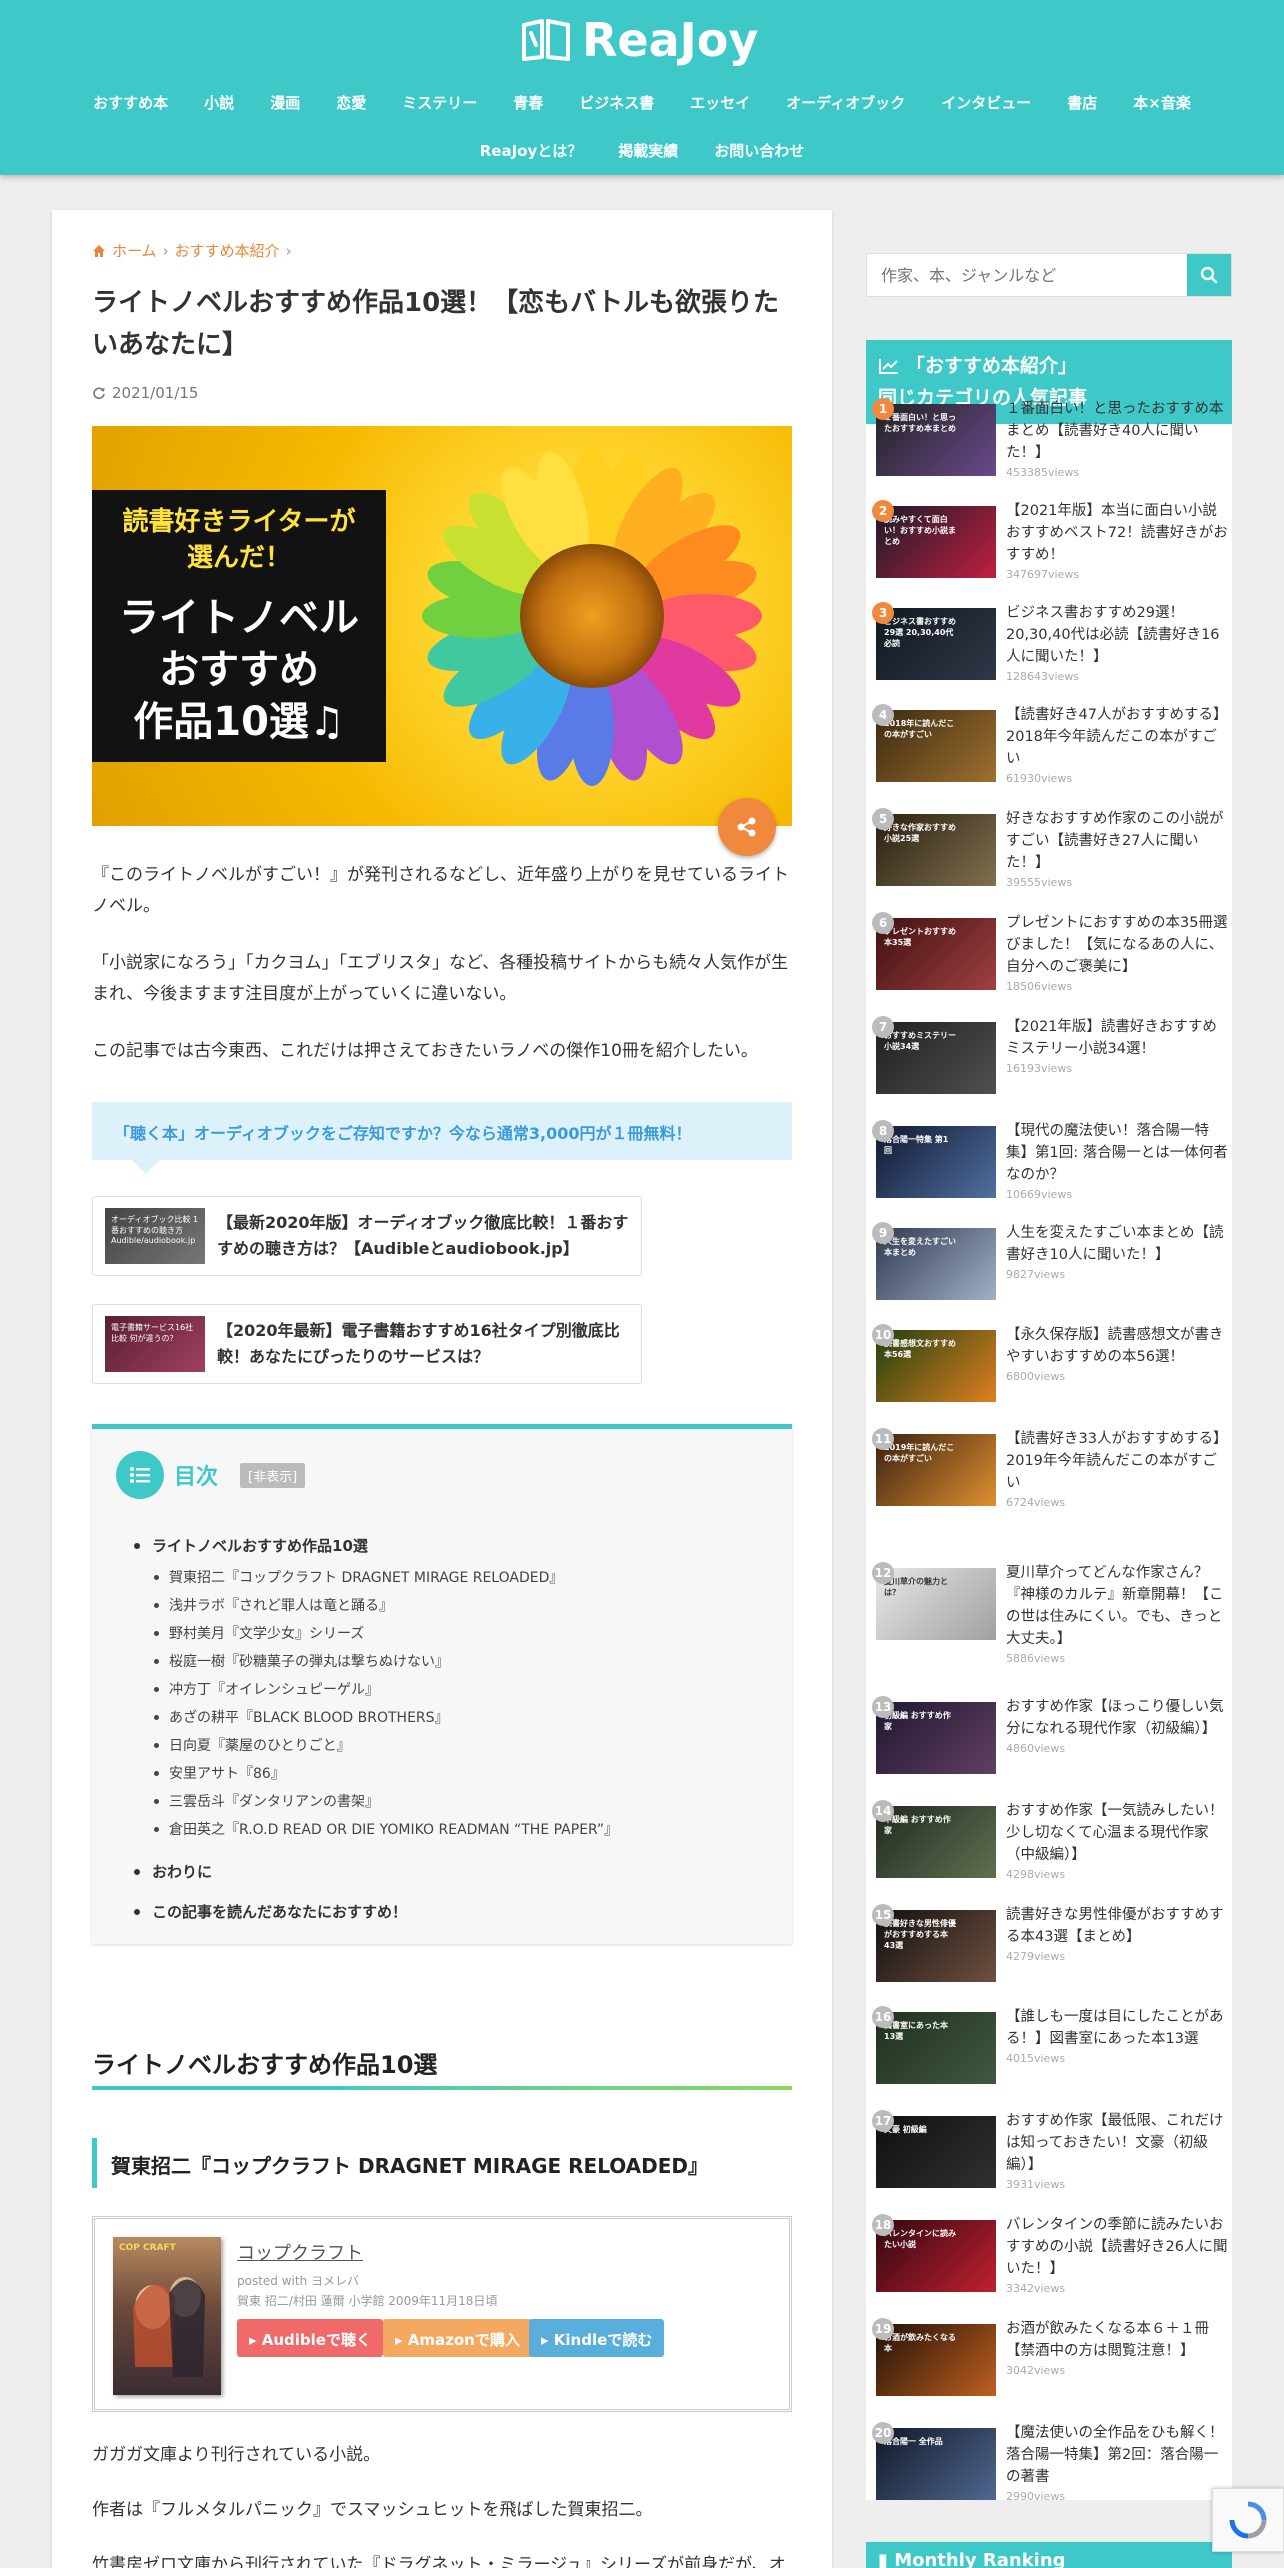  What do you see at coordinates (936, 1946) in the screenshot?
I see `article-thumbnail: 読書好きな男性俳優がおすすめする本43選` at bounding box center [936, 1946].